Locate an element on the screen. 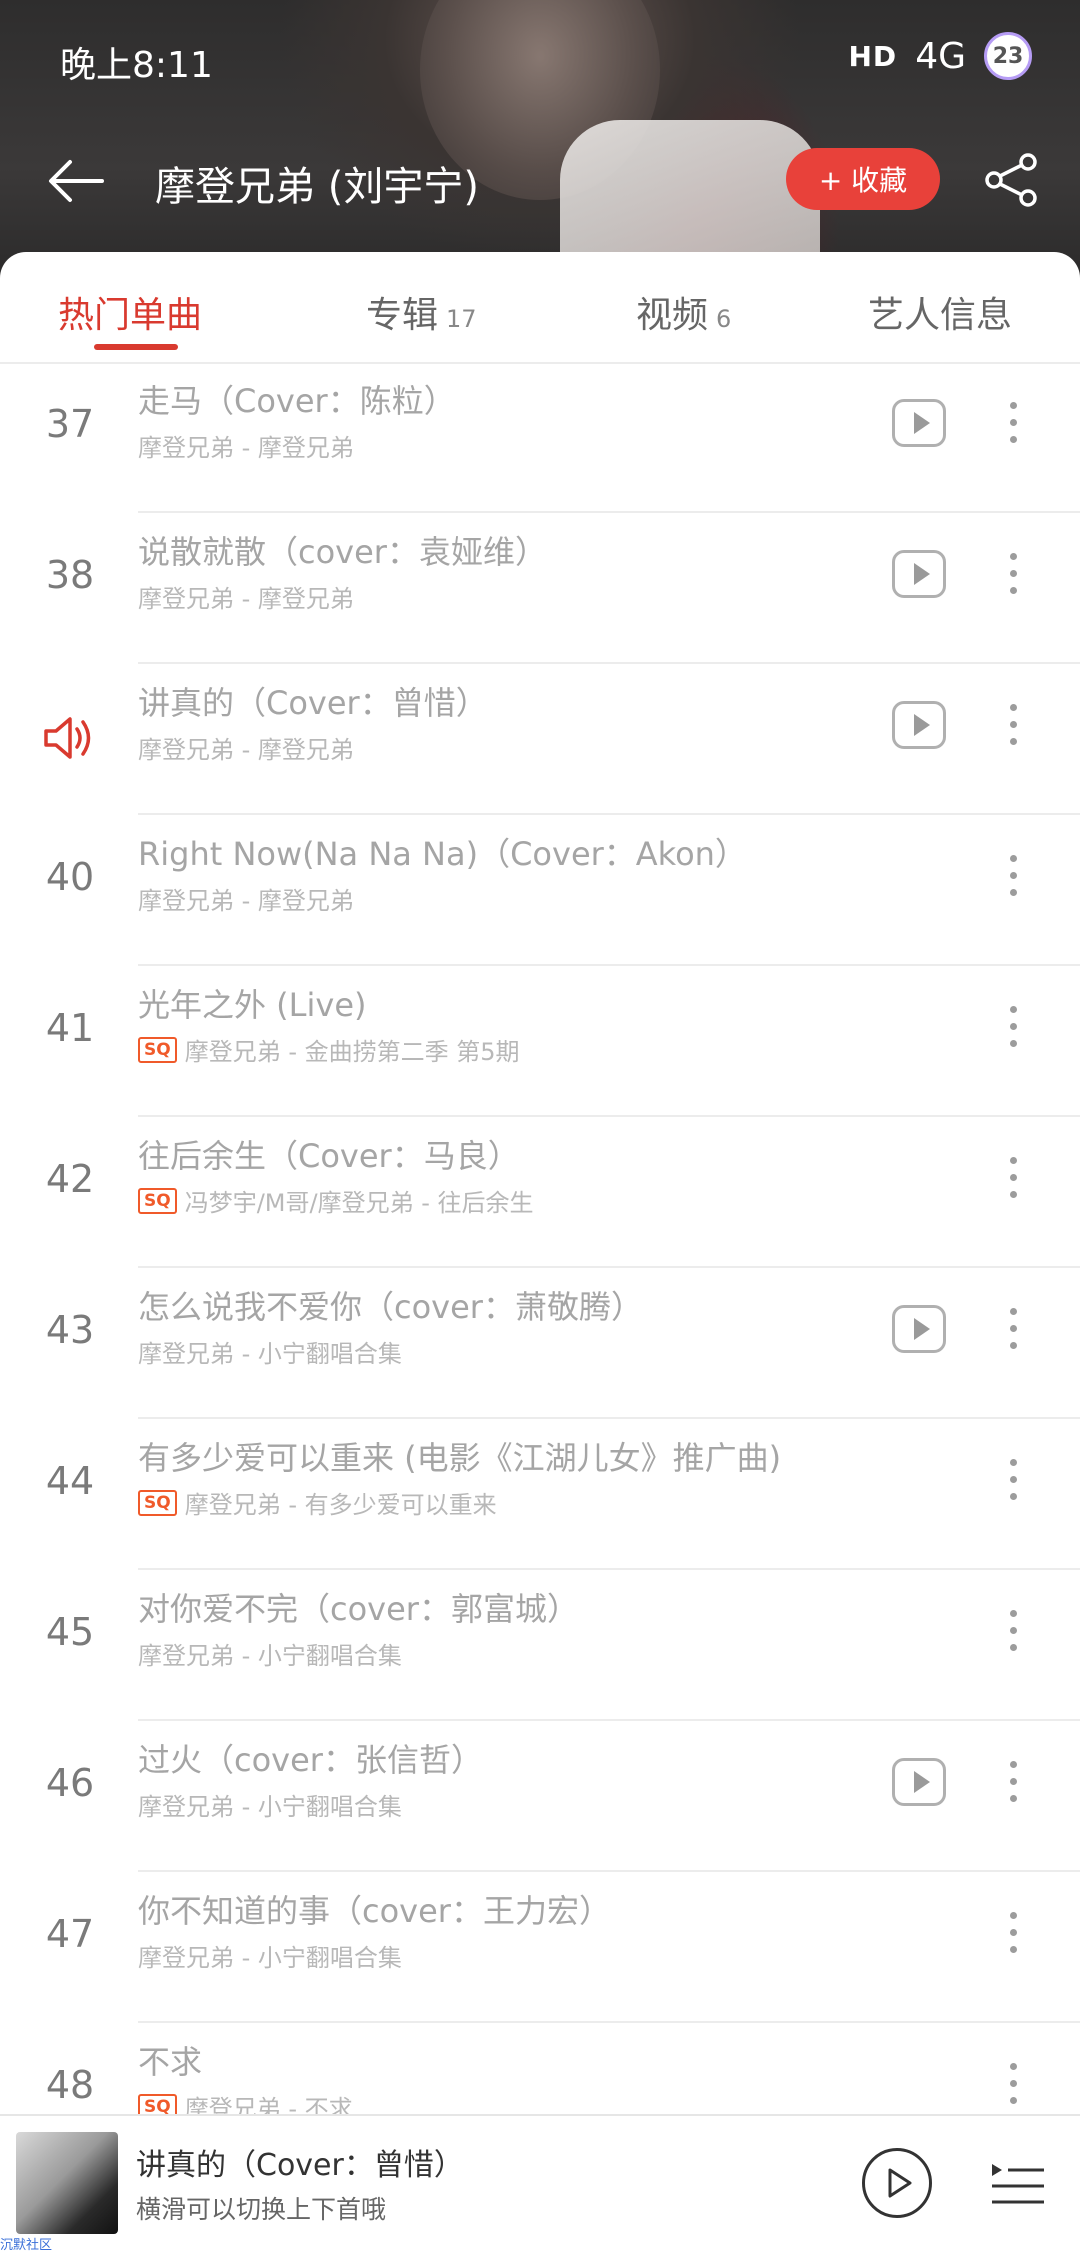 This screenshot has height=2253, width=1080. song-title: 走马（Cover：陈粒） is located at coordinates (297, 401).